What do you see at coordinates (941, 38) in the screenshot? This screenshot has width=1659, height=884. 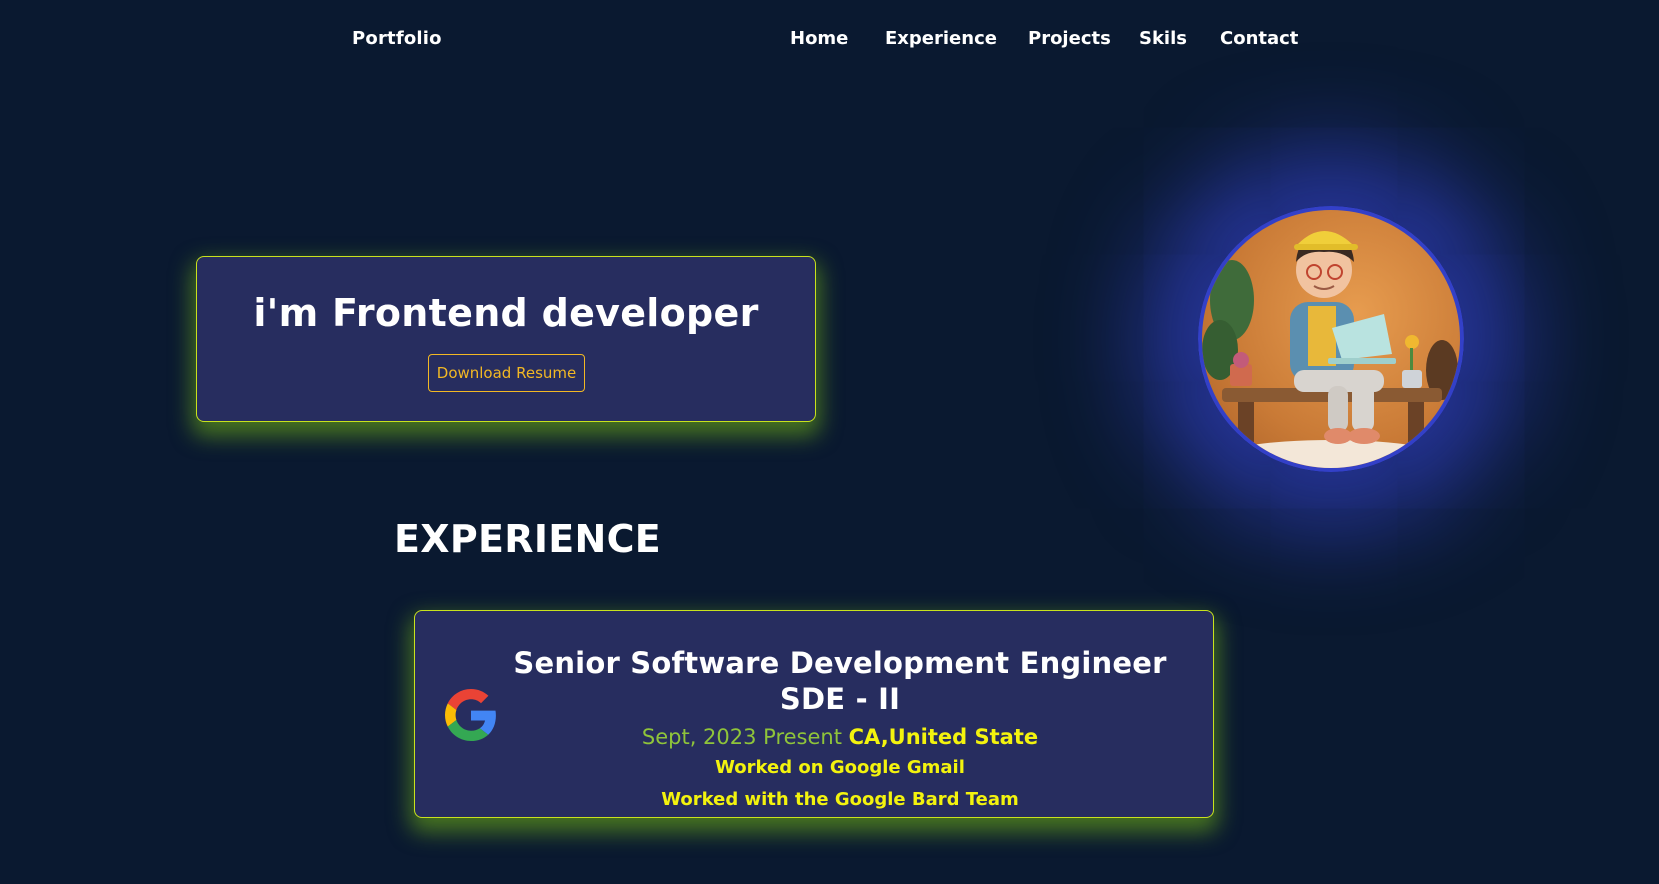 I see `nav-link-experience: Experience` at bounding box center [941, 38].